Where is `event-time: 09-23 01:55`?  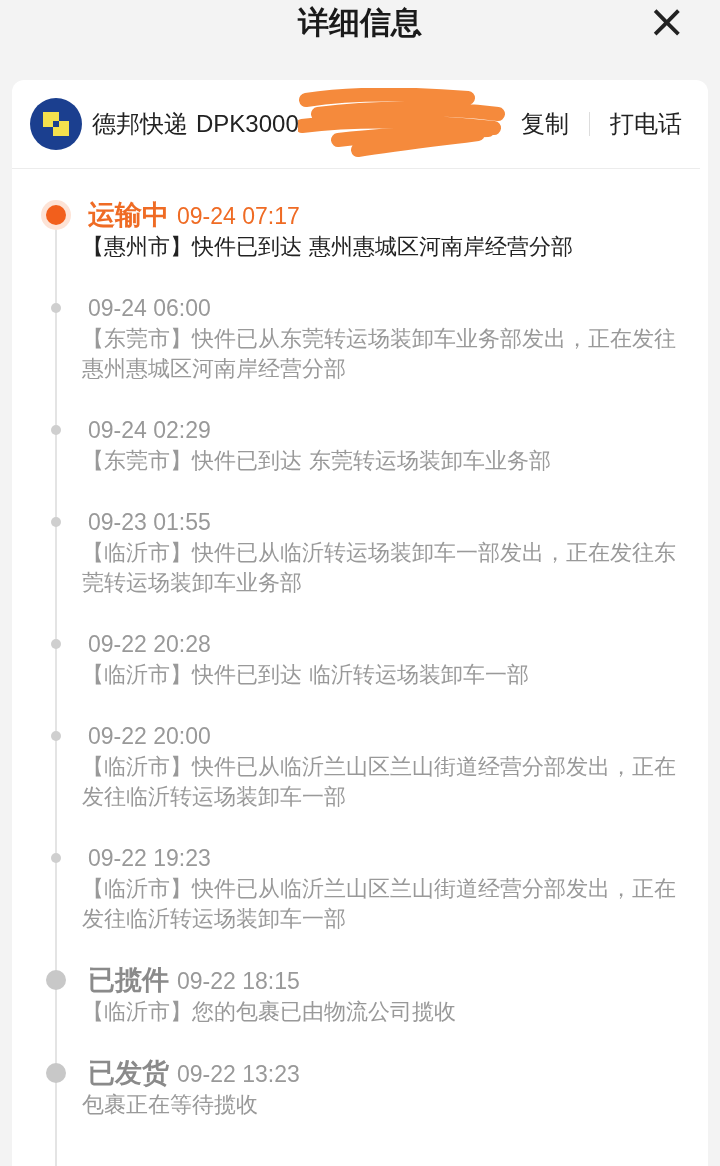 event-time: 09-23 01:55 is located at coordinates (149, 522).